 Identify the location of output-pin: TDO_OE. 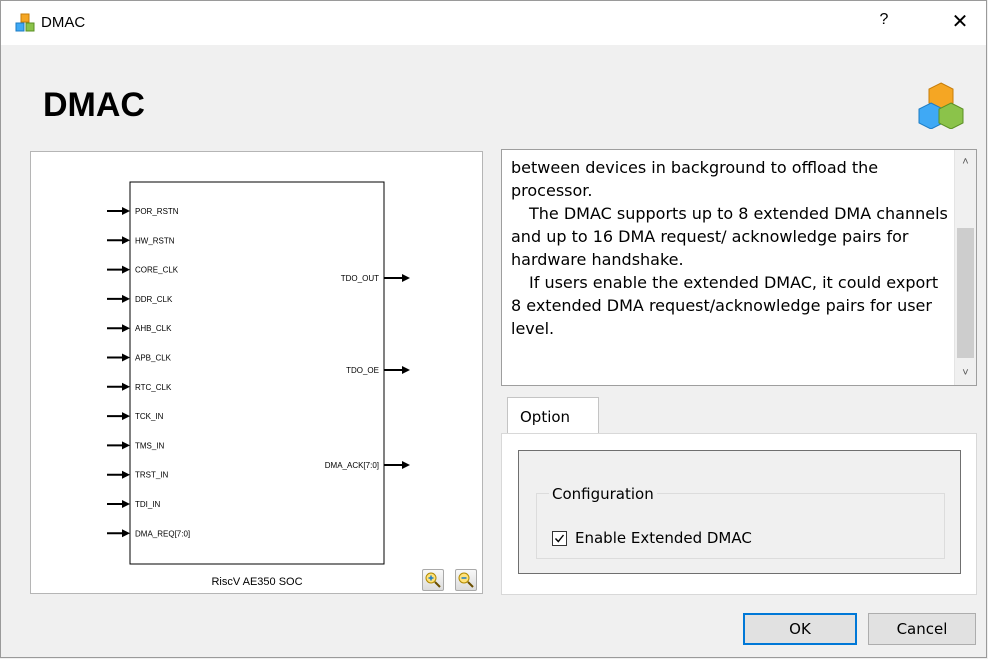
(378, 370).